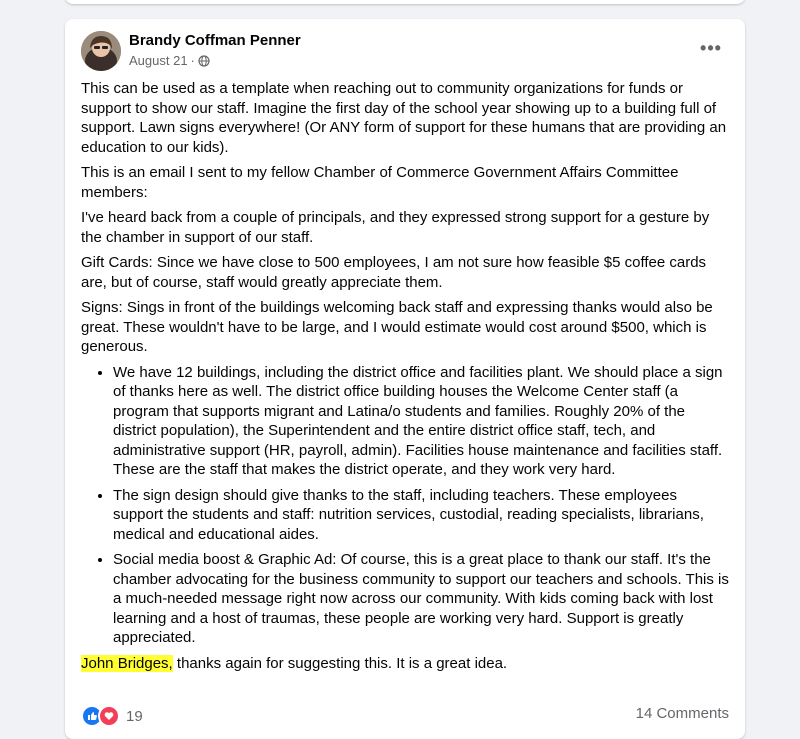  I want to click on post-date: August 21, so click(158, 60).